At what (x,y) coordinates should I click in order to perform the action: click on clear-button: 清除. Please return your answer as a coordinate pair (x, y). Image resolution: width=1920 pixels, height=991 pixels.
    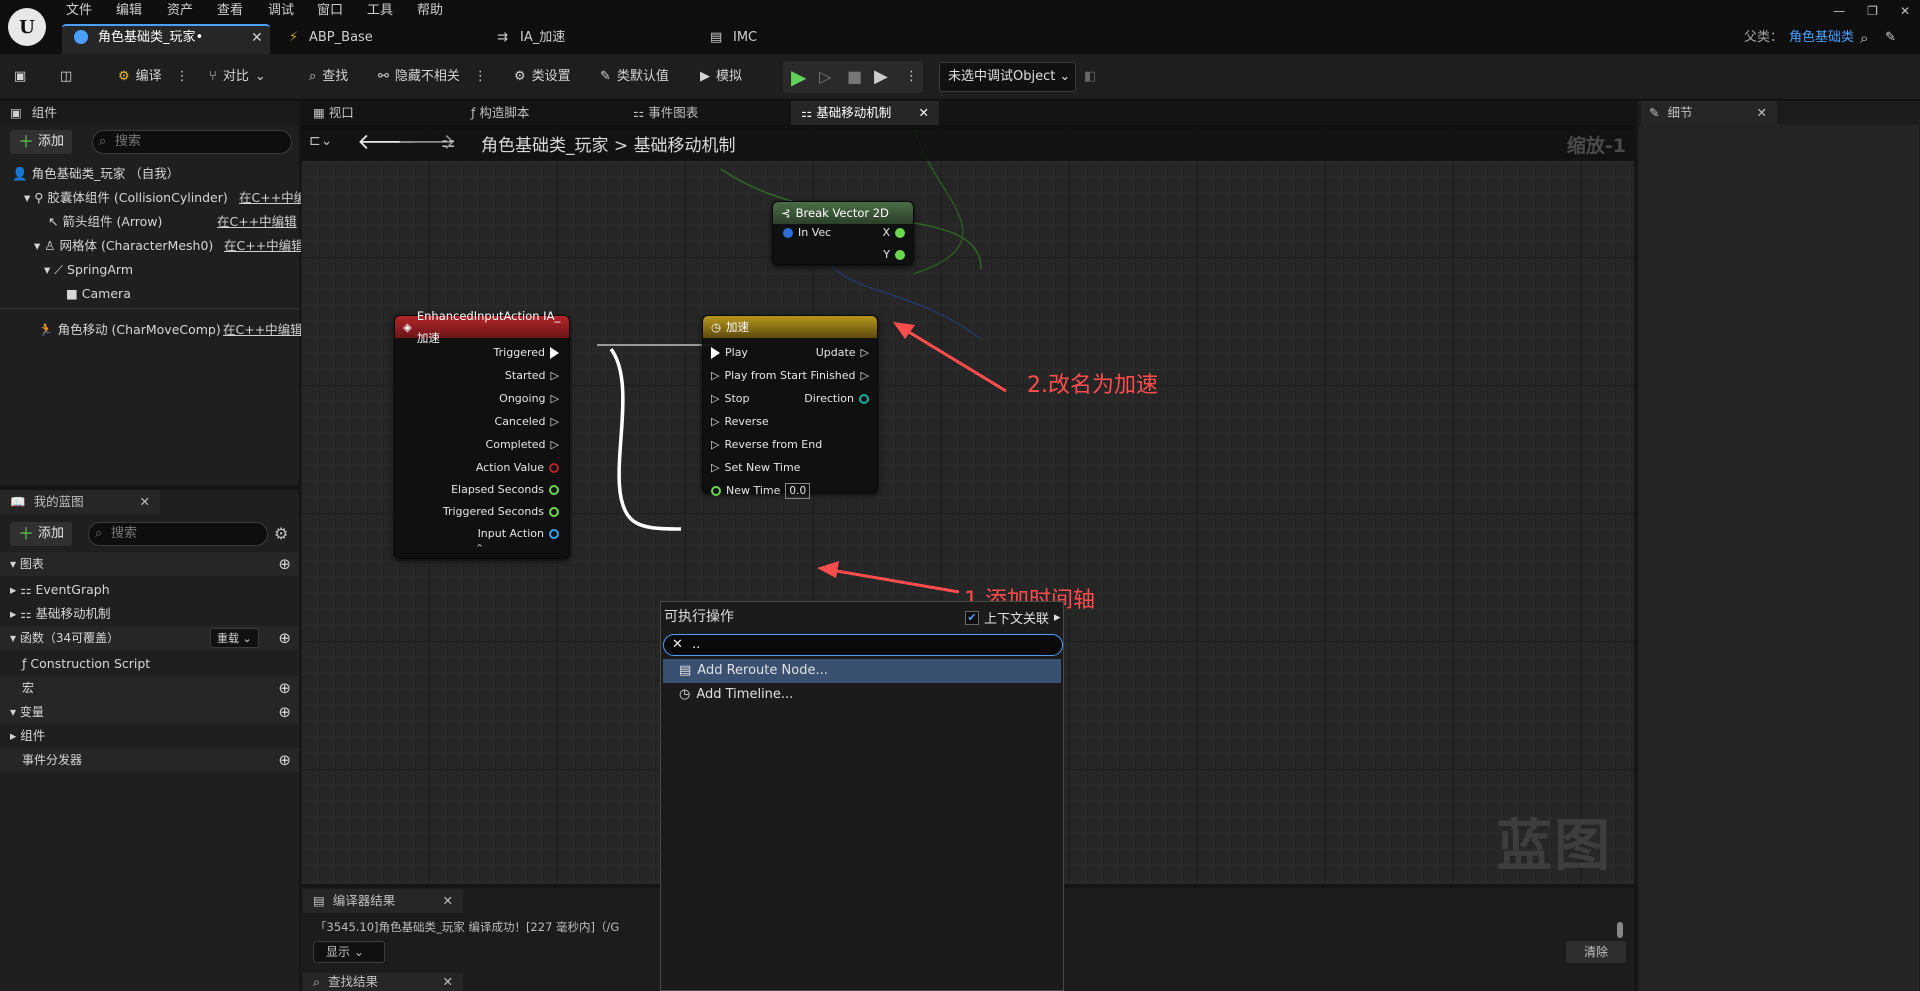
    Looking at the image, I should click on (1596, 952).